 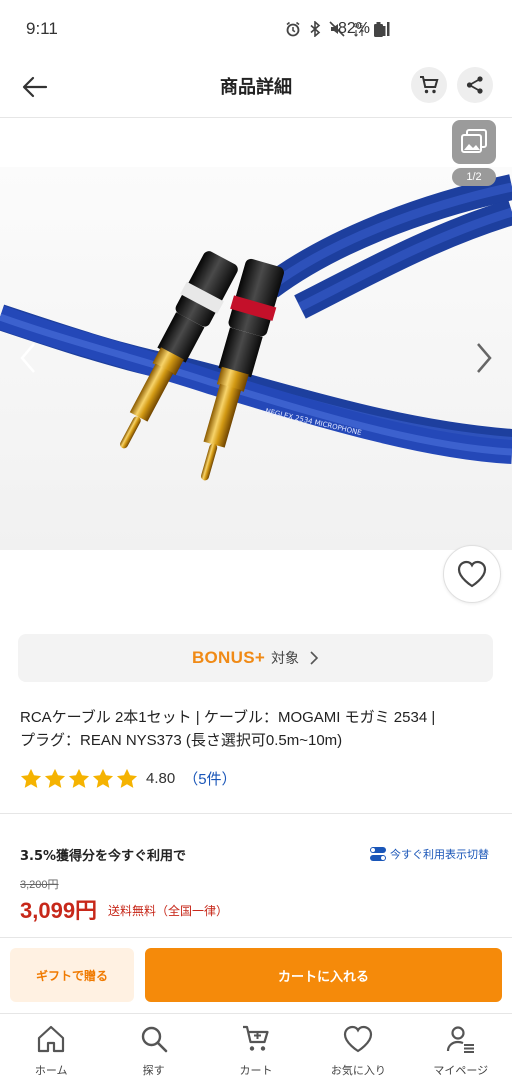 I want to click on toggle-icon, so click(x=378, y=854).